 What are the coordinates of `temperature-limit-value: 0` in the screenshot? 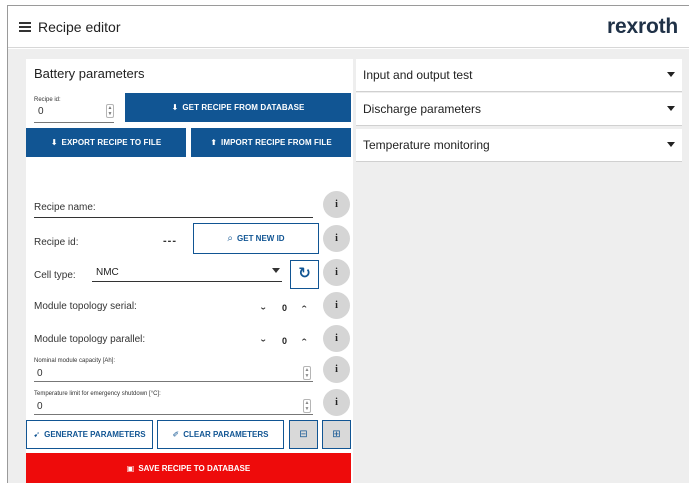 It's located at (40, 406).